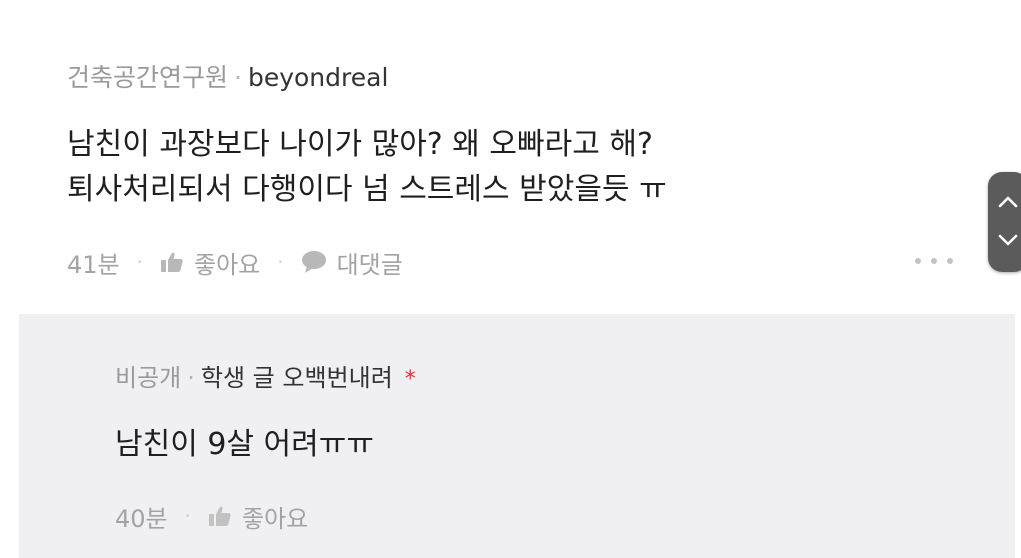  I want to click on chevron-up-icon, so click(1008, 202).